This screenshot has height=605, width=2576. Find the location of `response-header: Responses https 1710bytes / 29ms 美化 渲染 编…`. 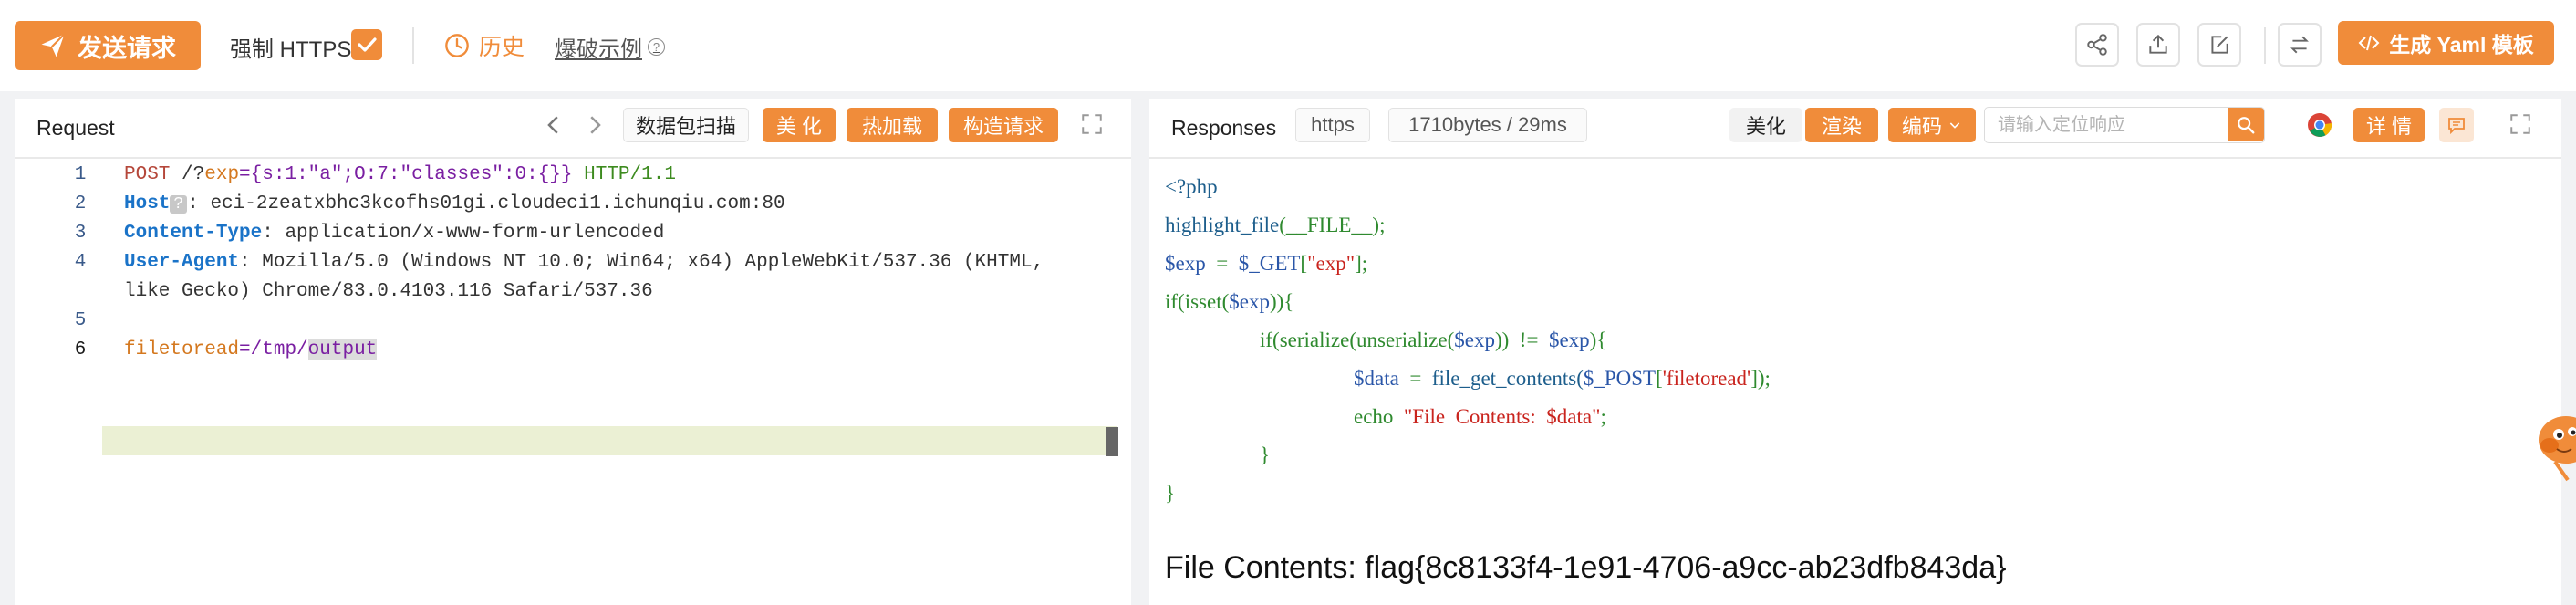

response-header: Responses https 1710bytes / 29ms 美化 渲染 编… is located at coordinates (1855, 129).